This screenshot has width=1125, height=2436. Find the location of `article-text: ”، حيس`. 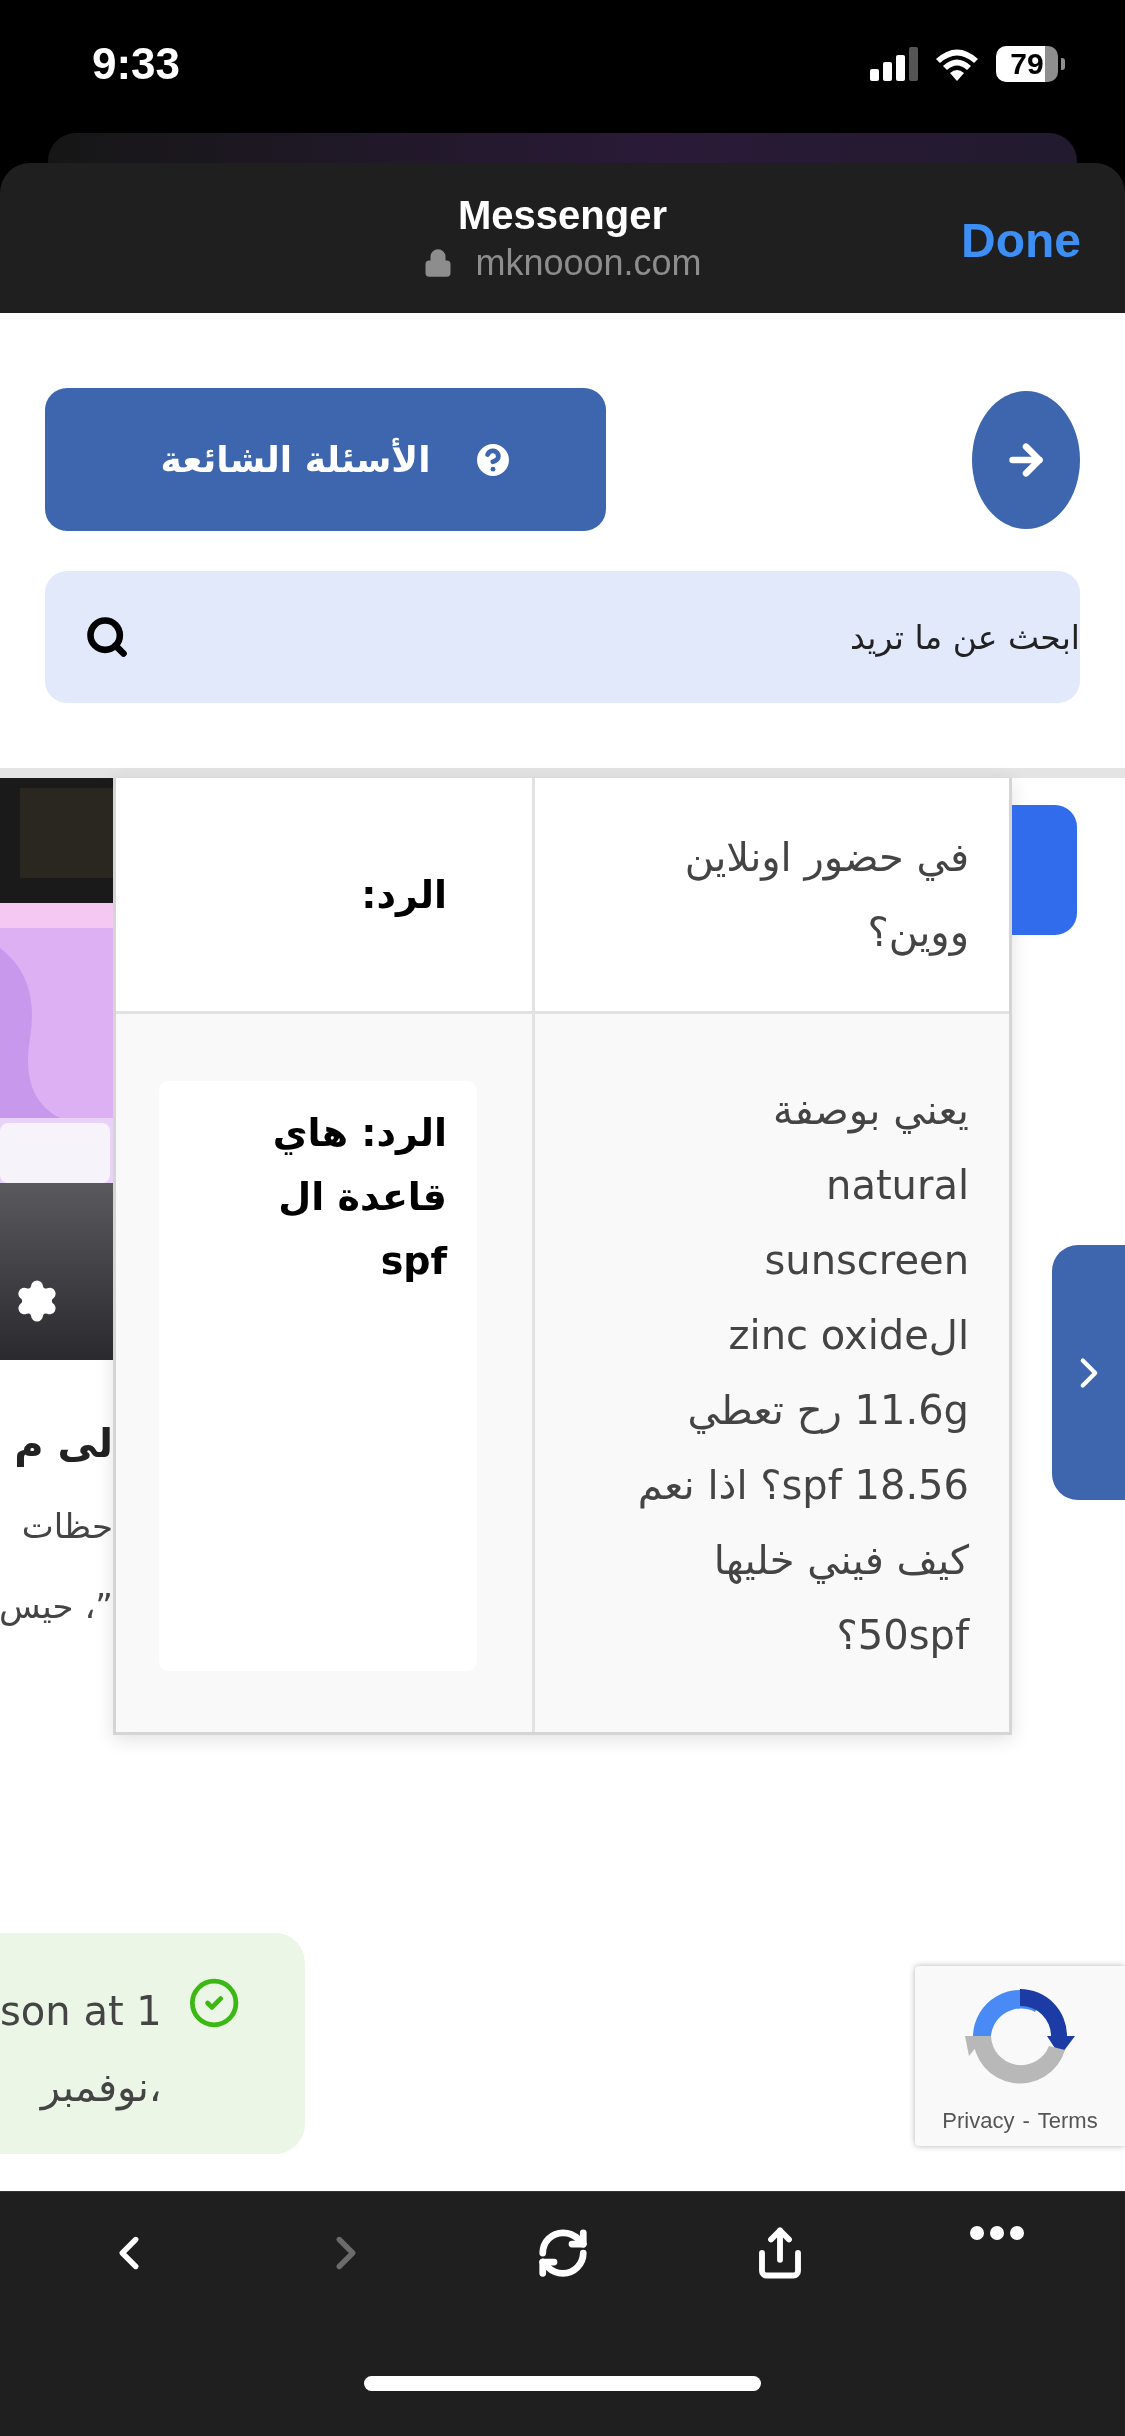

article-text: ”، حيس is located at coordinates (56, 1606).